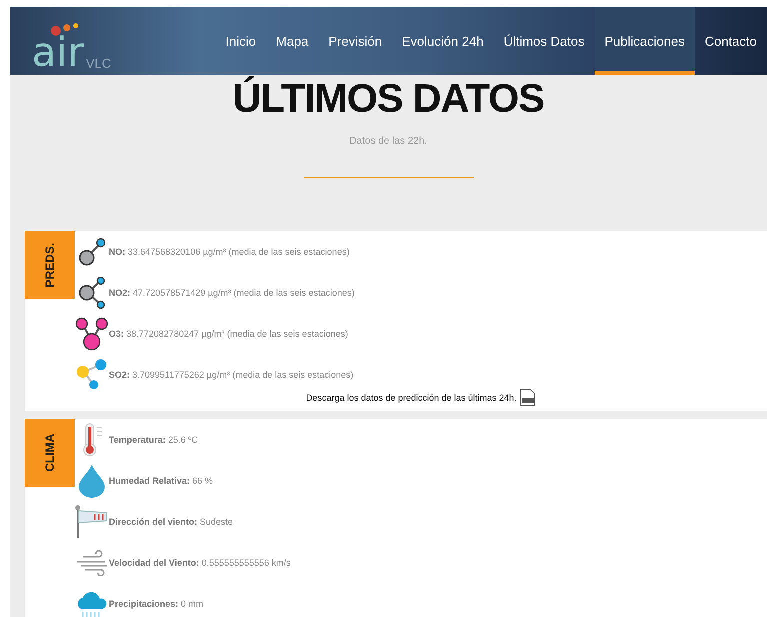  Describe the element at coordinates (171, 521) in the screenshot. I see `reading-text: Dirección del viento: Sudeste` at that location.